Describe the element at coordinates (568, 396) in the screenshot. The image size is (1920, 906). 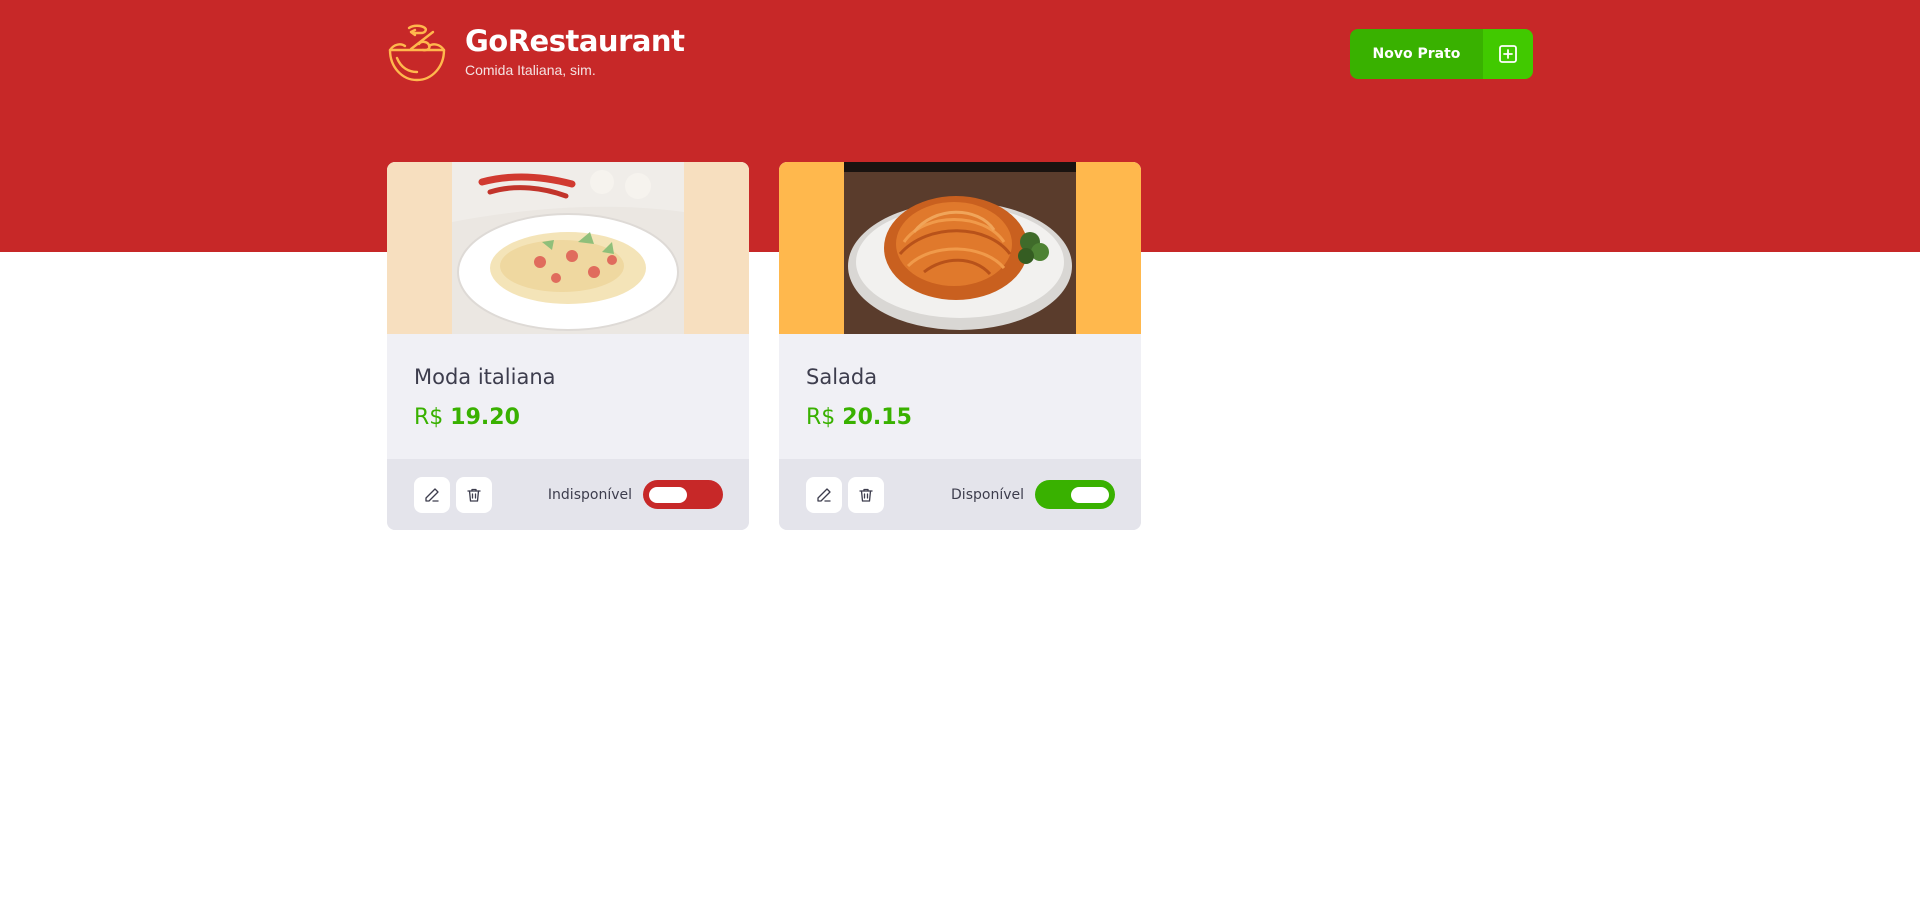
I see `dish-info: Moda italiana R$ 19.20` at that location.